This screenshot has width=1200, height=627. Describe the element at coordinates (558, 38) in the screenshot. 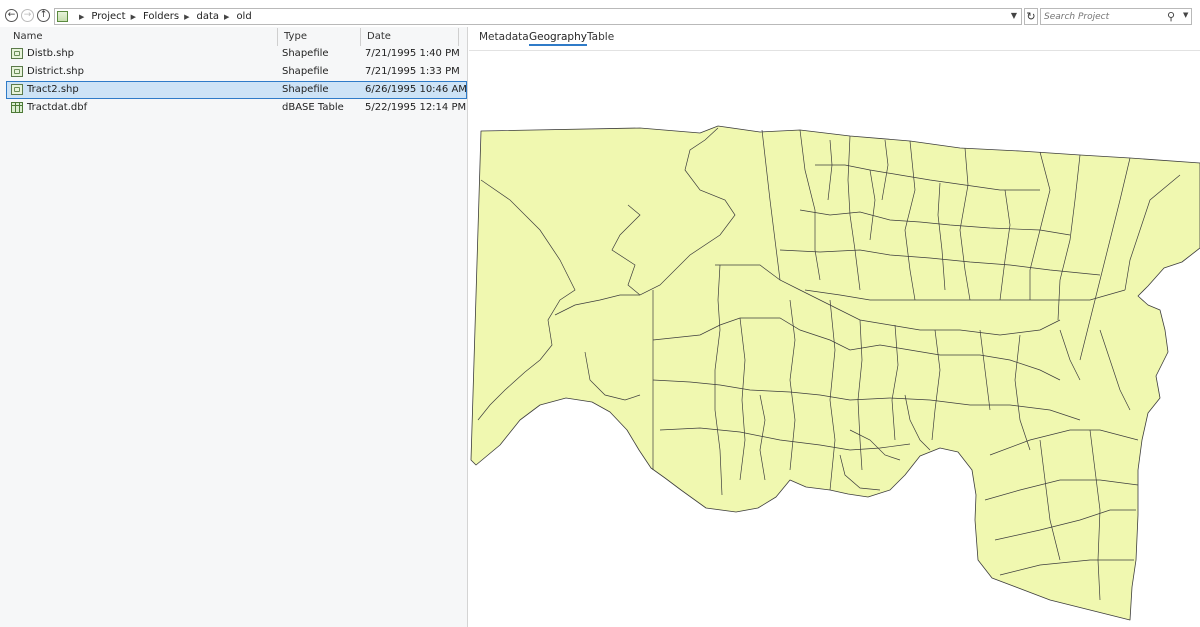

I see `tab-geography: Geography` at that location.